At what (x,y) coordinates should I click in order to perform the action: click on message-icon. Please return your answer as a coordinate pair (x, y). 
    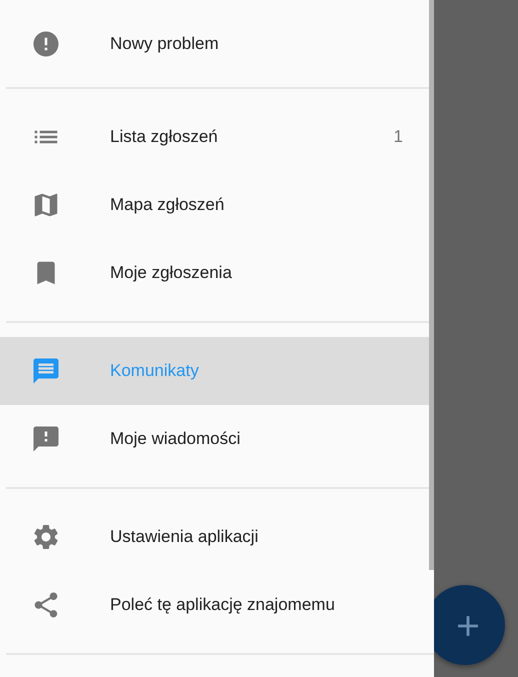
    Looking at the image, I should click on (46, 371).